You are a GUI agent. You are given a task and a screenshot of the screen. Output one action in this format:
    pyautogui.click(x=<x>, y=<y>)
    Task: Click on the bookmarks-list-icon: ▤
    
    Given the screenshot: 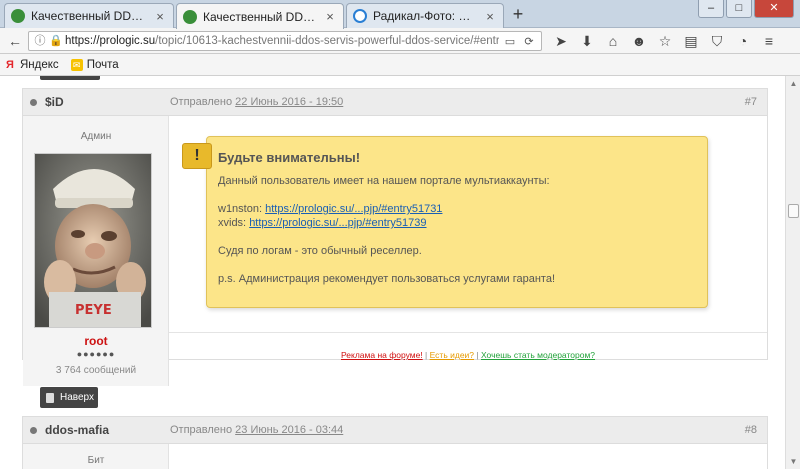 What is the action you would take?
    pyautogui.click(x=691, y=41)
    